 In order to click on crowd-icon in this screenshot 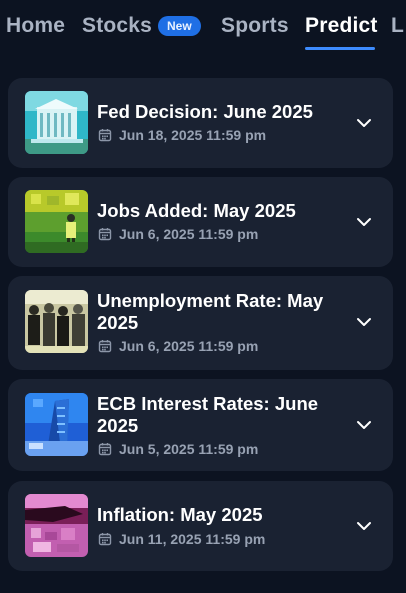, I will do `click(56, 321)`.